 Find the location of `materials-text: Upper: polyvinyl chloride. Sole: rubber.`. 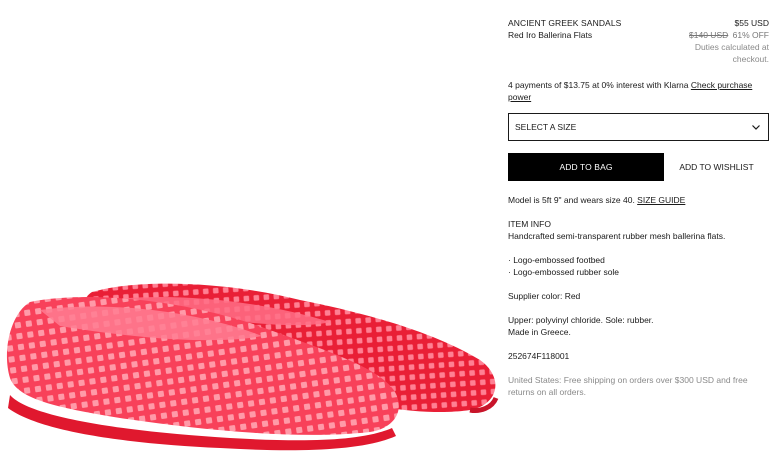

materials-text: Upper: polyvinyl chloride. Sole: rubber. is located at coordinates (581, 320).